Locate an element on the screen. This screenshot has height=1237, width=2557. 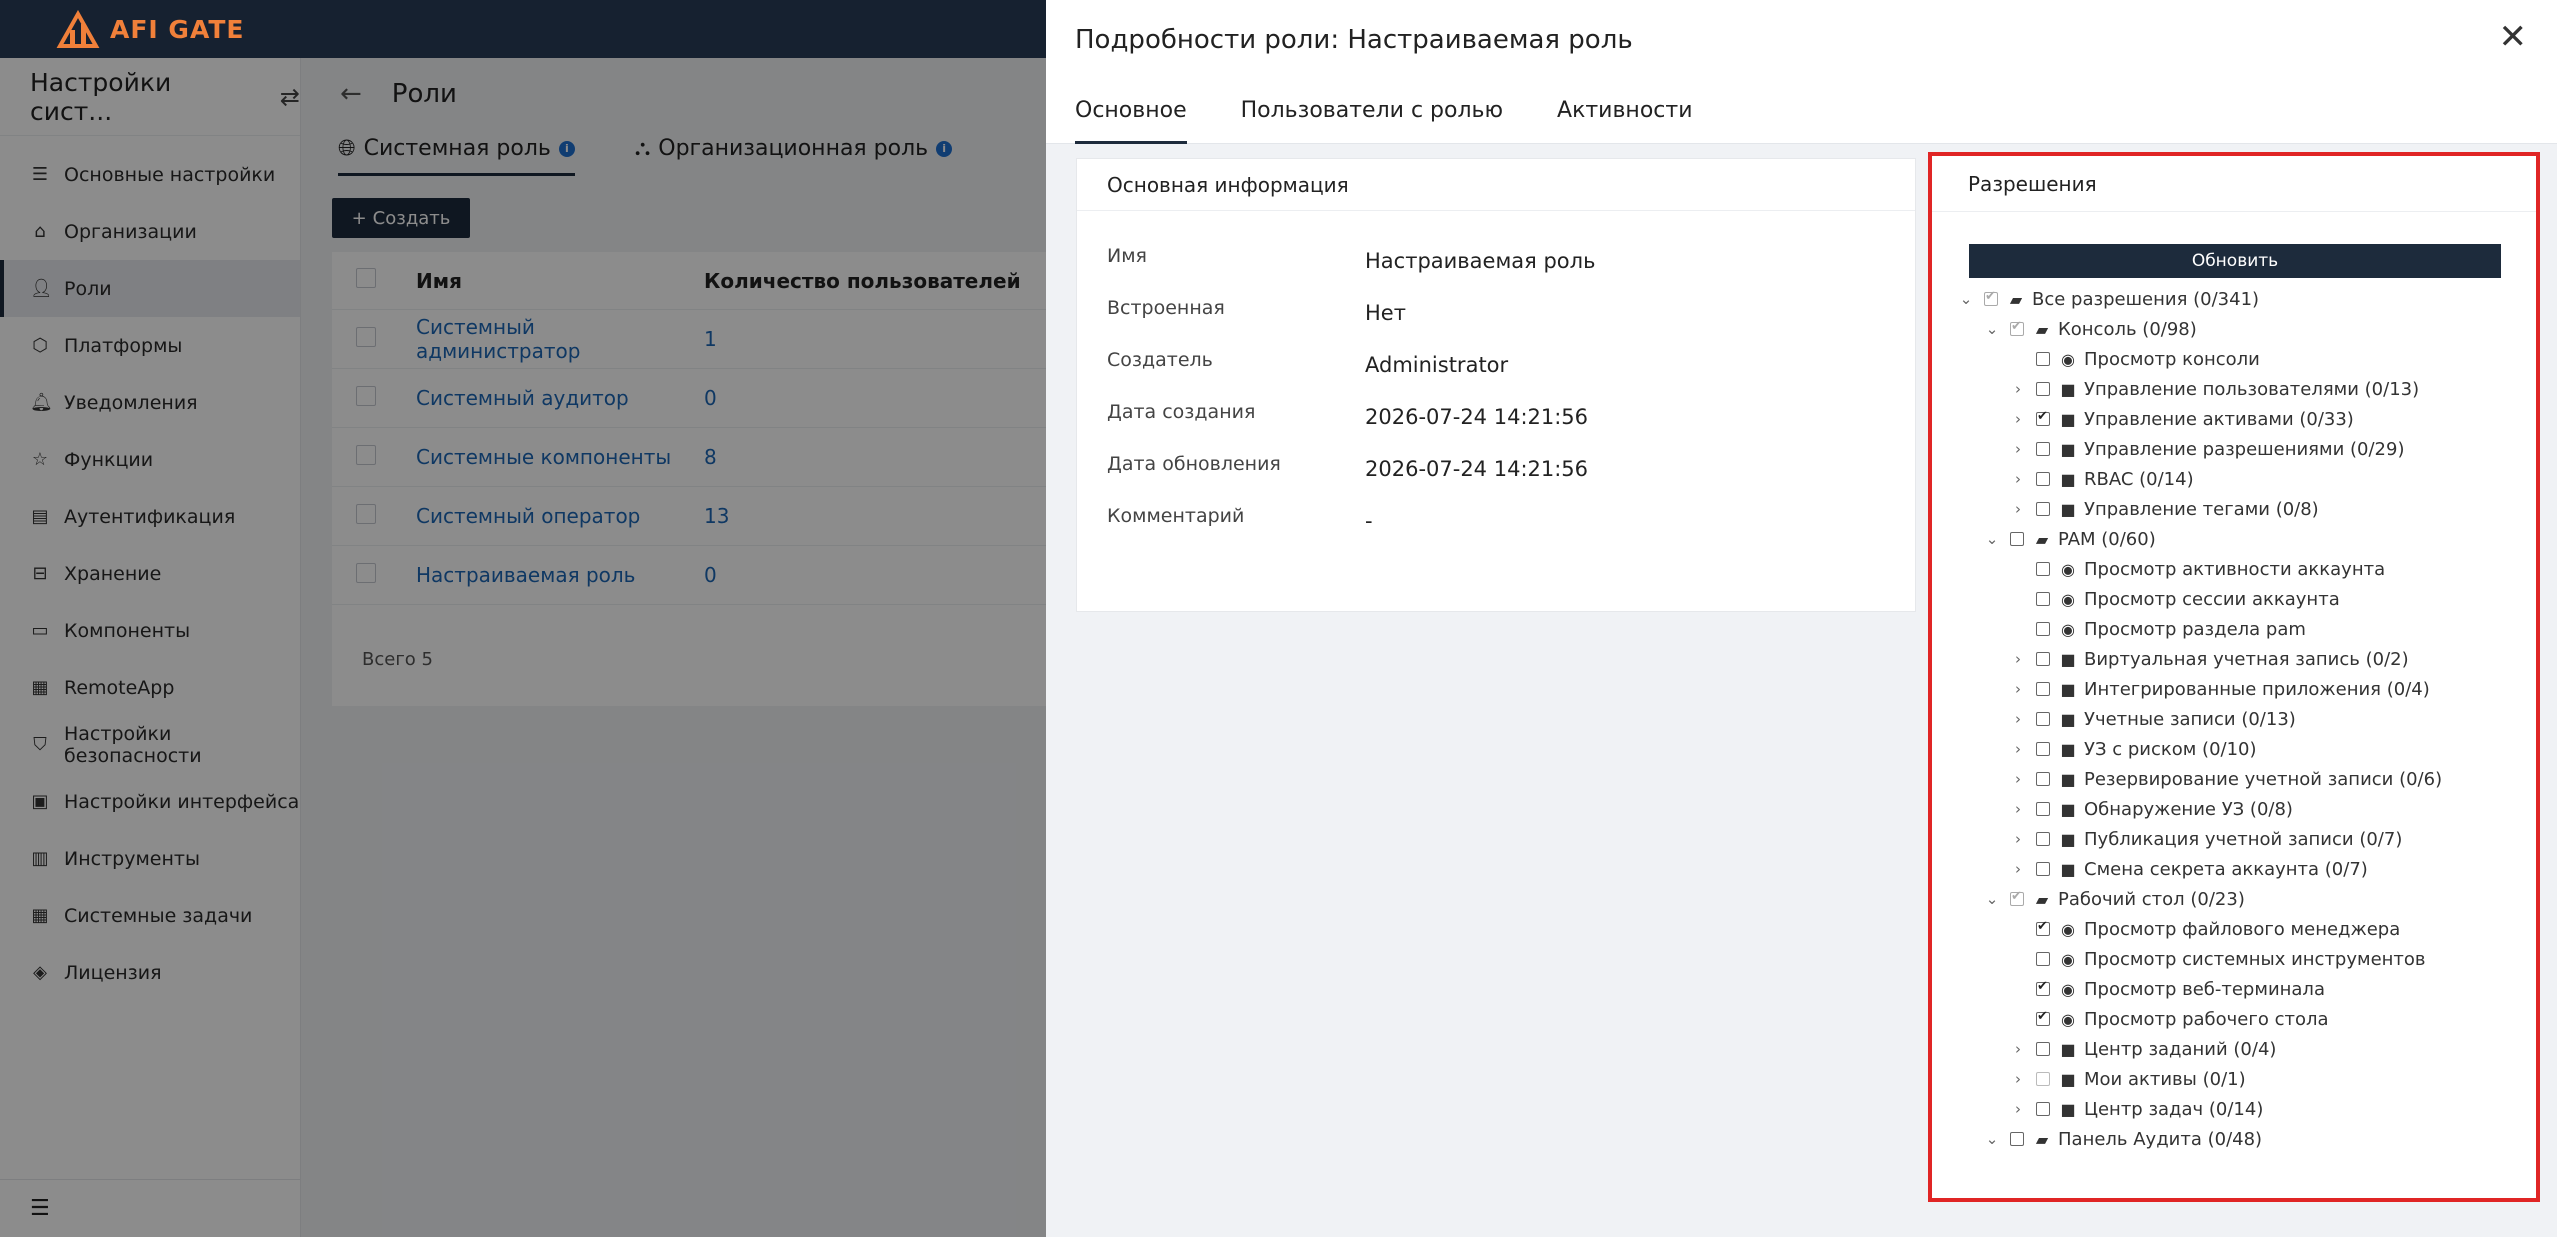
permission-node: › ■ Учетные записи (0/13) is located at coordinates (2234, 719).